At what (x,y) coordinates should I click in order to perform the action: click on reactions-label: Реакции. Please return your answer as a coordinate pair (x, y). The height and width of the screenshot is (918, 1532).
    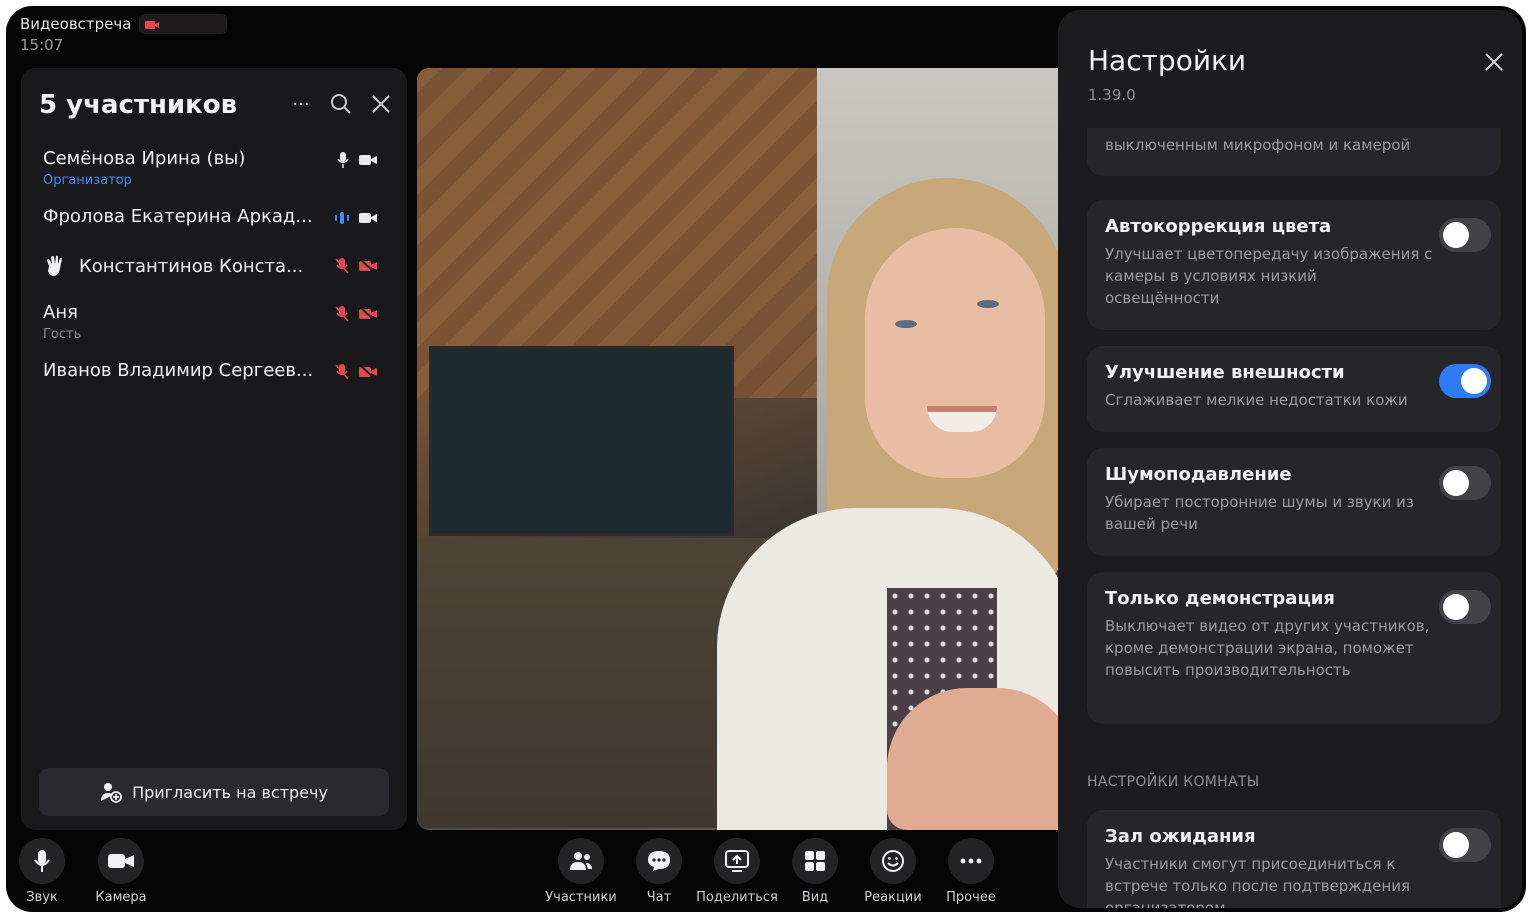
    Looking at the image, I should click on (893, 897).